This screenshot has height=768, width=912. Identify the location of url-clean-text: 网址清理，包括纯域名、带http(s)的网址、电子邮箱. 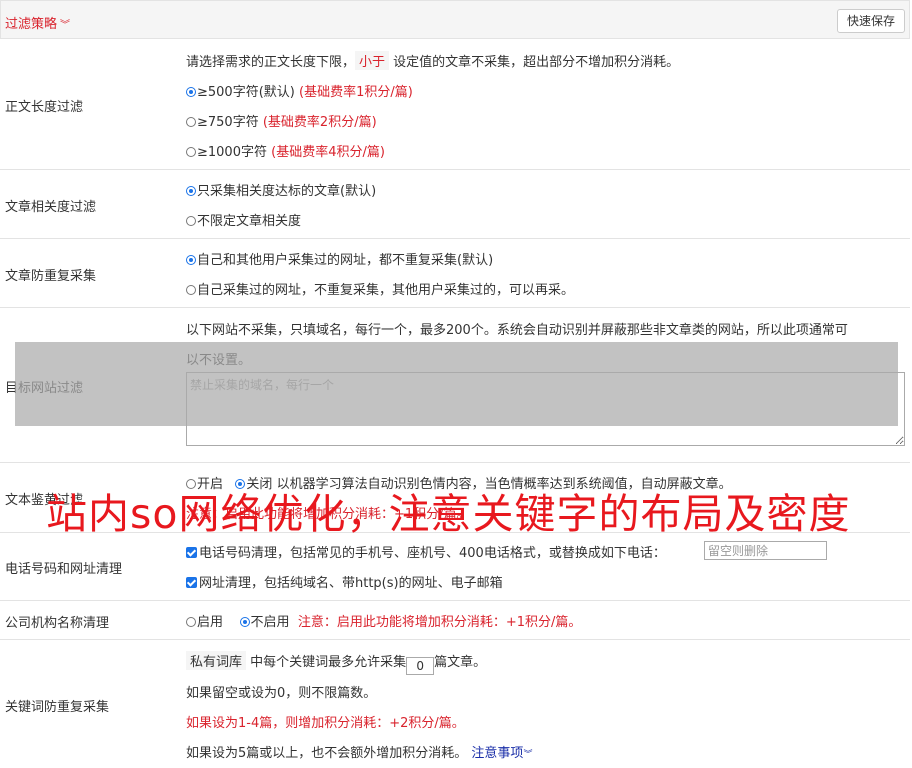
(351, 583).